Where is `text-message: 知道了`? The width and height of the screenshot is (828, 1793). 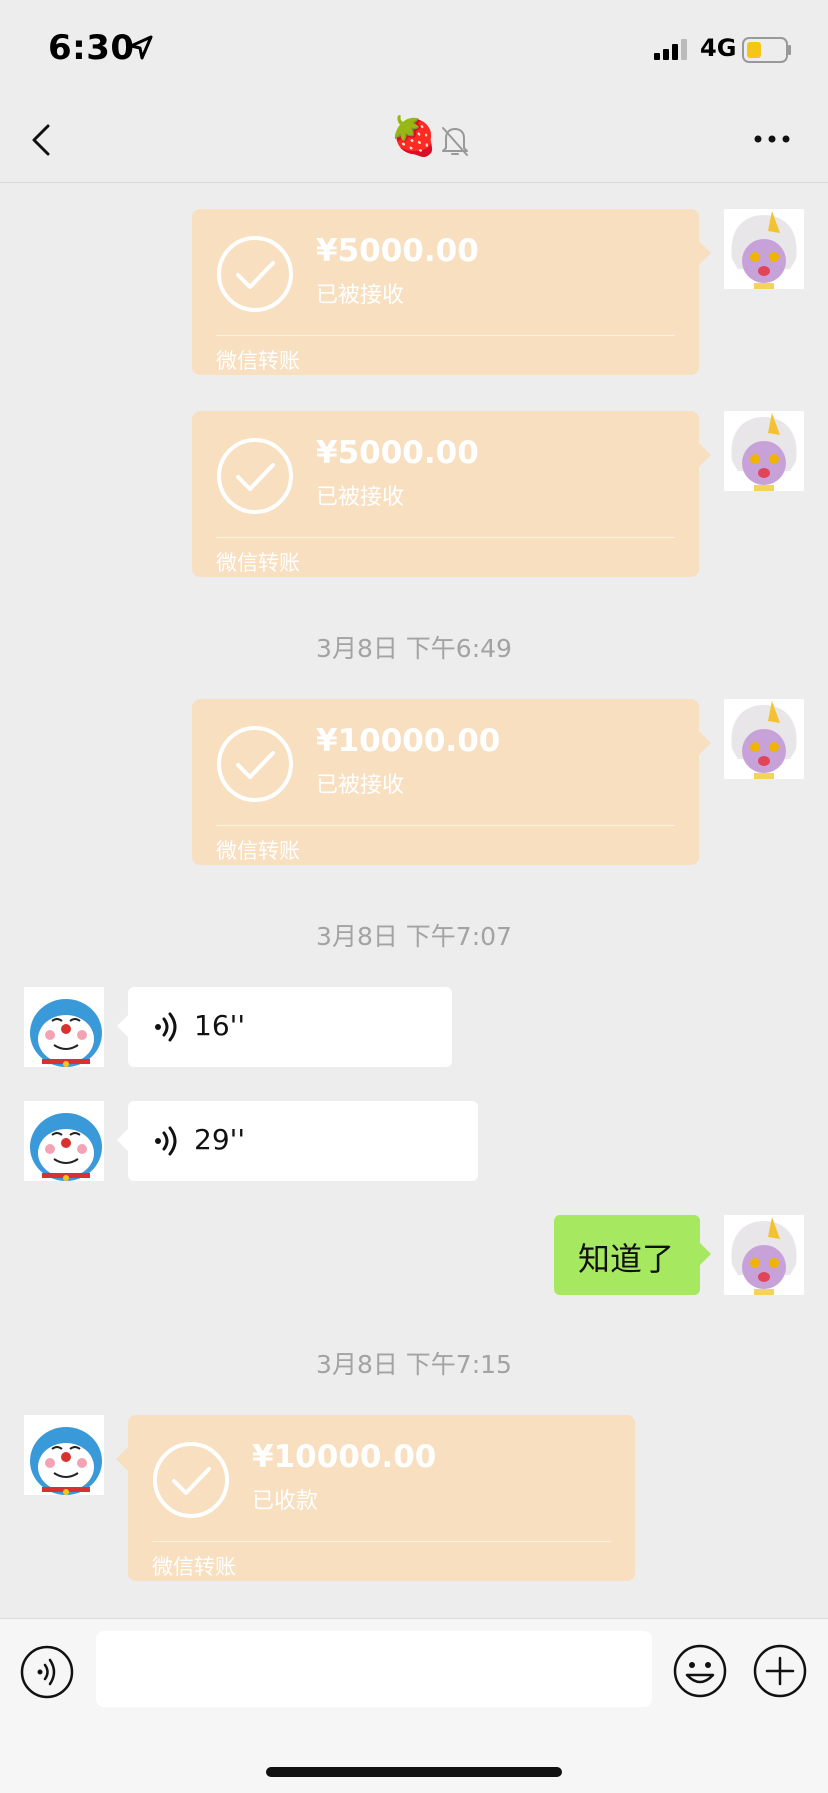 text-message: 知道了 is located at coordinates (632, 1255).